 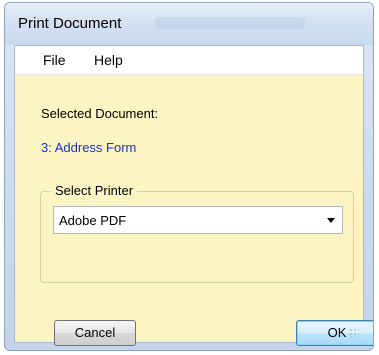 What do you see at coordinates (334, 333) in the screenshot?
I see `ok-button: OK` at bounding box center [334, 333].